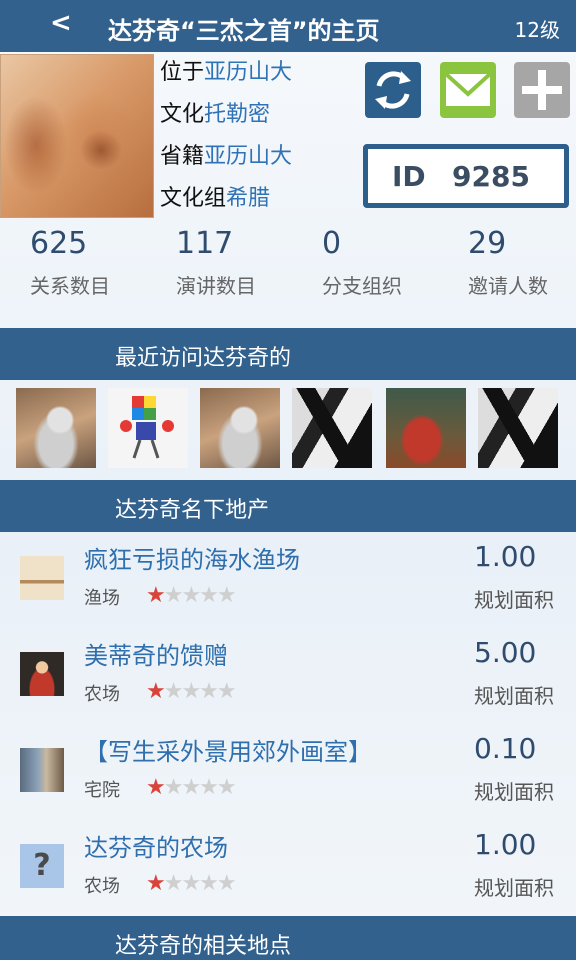 The height and width of the screenshot is (960, 576). I want to click on stat-value: 117, so click(205, 243).